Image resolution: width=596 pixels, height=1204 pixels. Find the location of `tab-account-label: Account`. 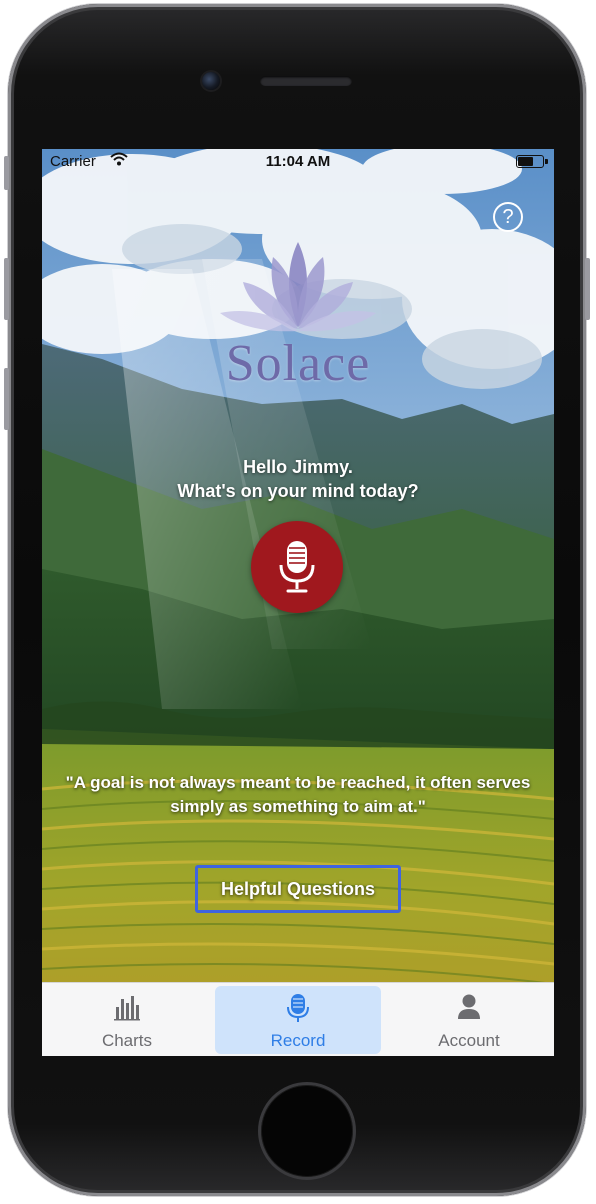

tab-account-label: Account is located at coordinates (469, 1040).